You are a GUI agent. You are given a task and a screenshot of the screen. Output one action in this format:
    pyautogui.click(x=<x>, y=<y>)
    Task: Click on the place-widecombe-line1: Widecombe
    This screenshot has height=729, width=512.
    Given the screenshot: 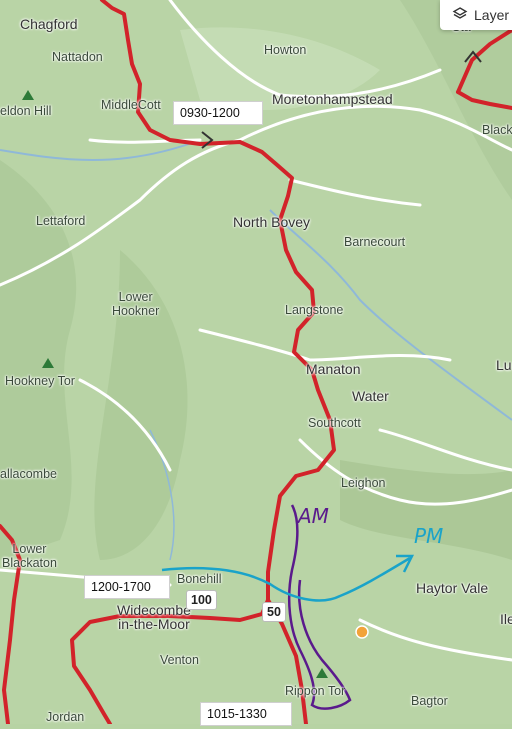 What is the action you would take?
    pyautogui.click(x=154, y=610)
    